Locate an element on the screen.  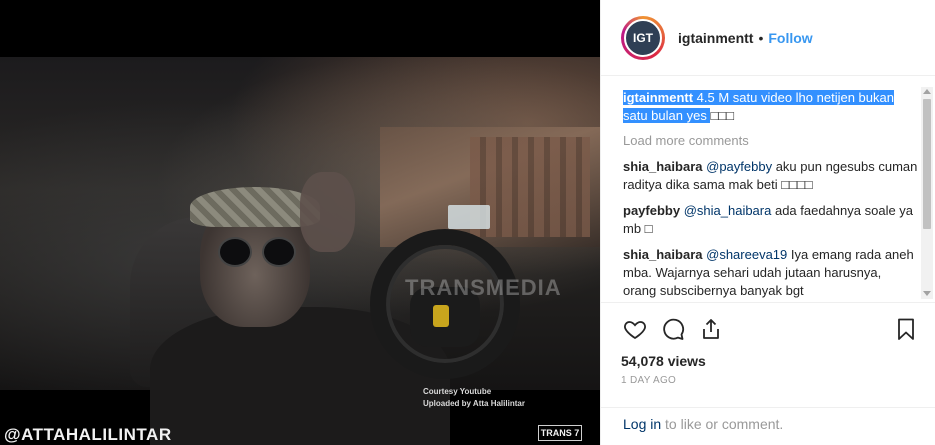
comment-mention: @shareeva19 is located at coordinates (746, 254).